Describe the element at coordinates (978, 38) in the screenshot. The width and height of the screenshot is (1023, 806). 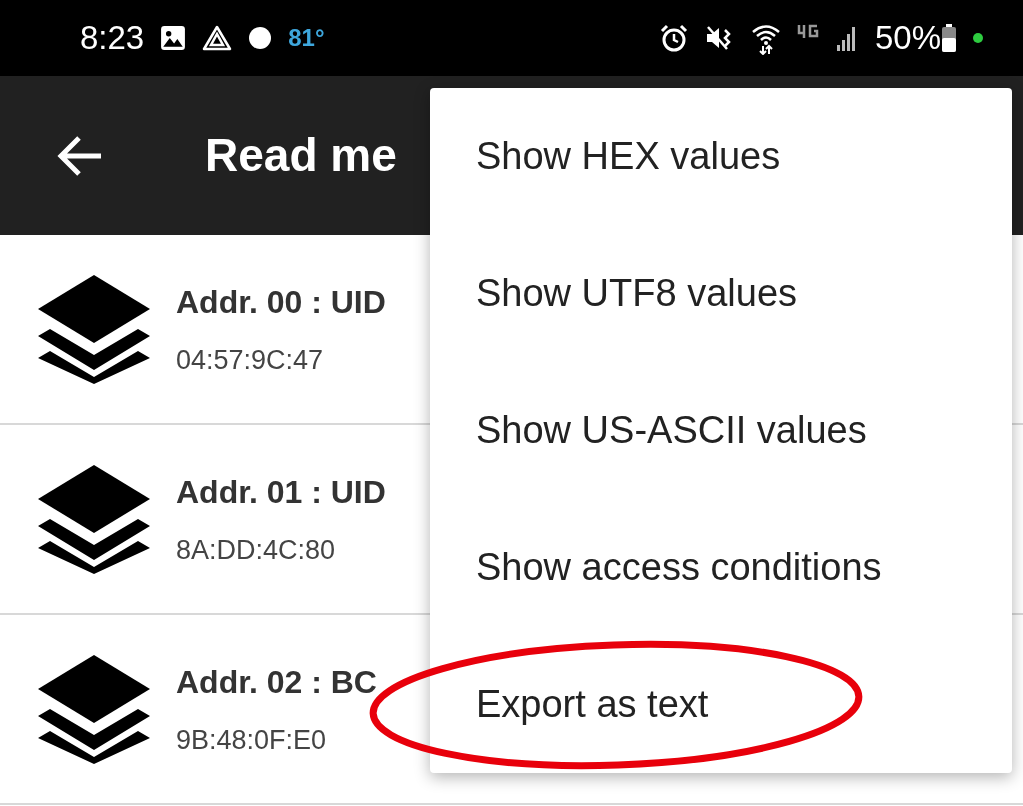
I see `online-dot-icon` at that location.